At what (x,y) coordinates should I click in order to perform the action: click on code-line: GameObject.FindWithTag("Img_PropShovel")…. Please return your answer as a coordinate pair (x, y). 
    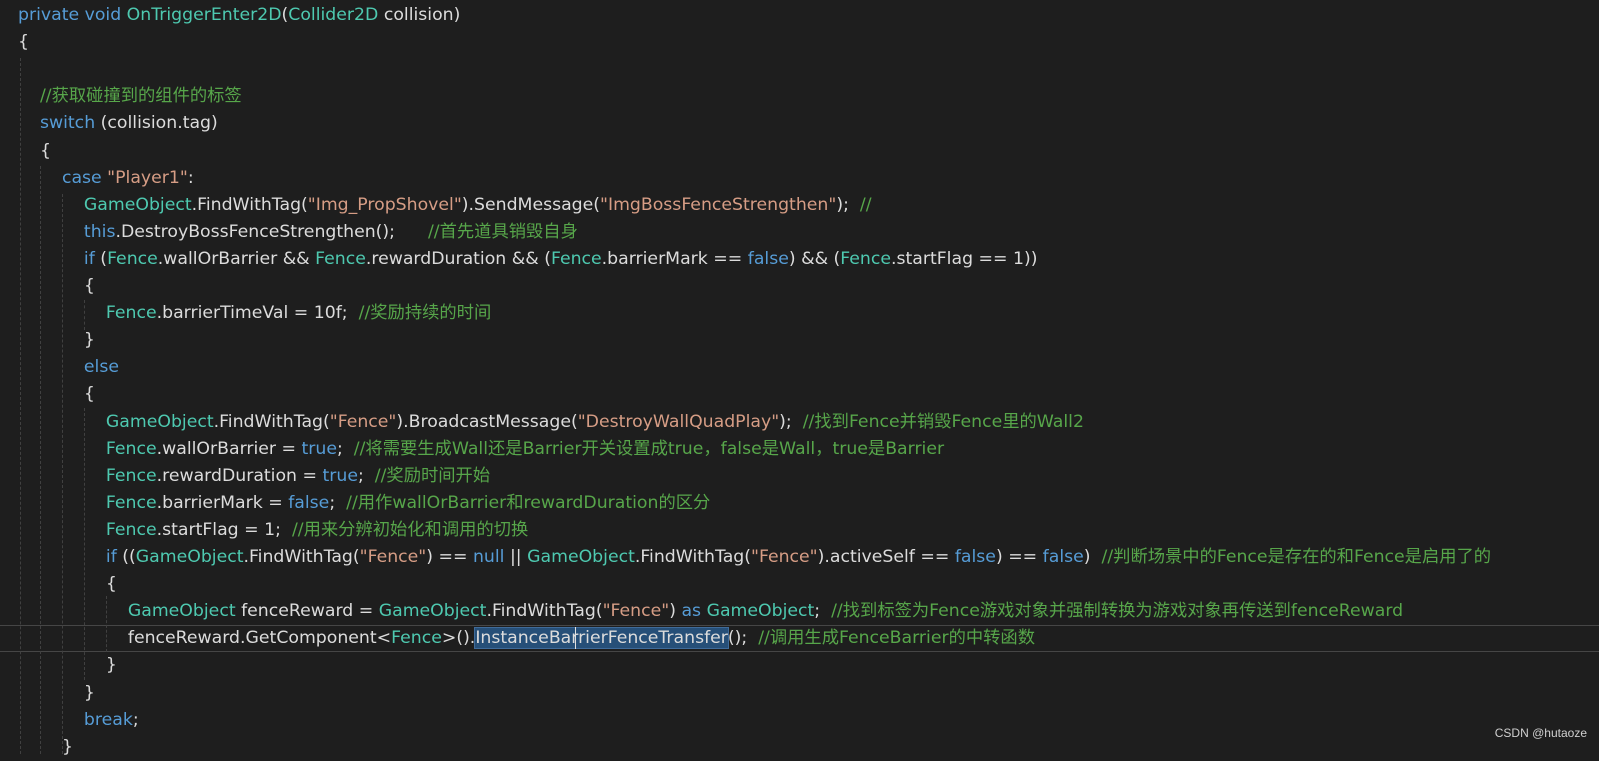
    Looking at the image, I should click on (445, 205).